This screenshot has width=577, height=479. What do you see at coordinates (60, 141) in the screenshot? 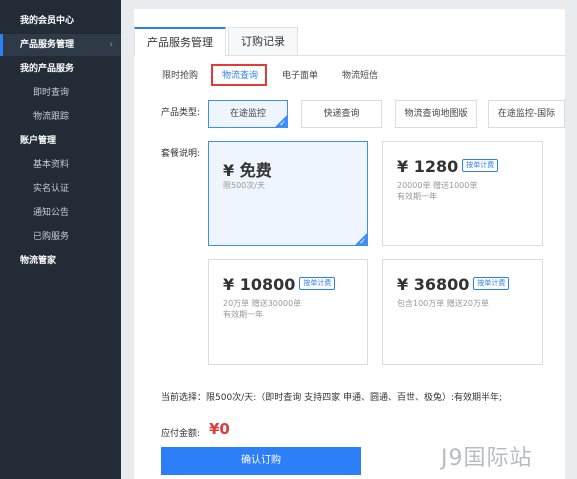
I see `sidebar-item-account: 账户管理` at bounding box center [60, 141].